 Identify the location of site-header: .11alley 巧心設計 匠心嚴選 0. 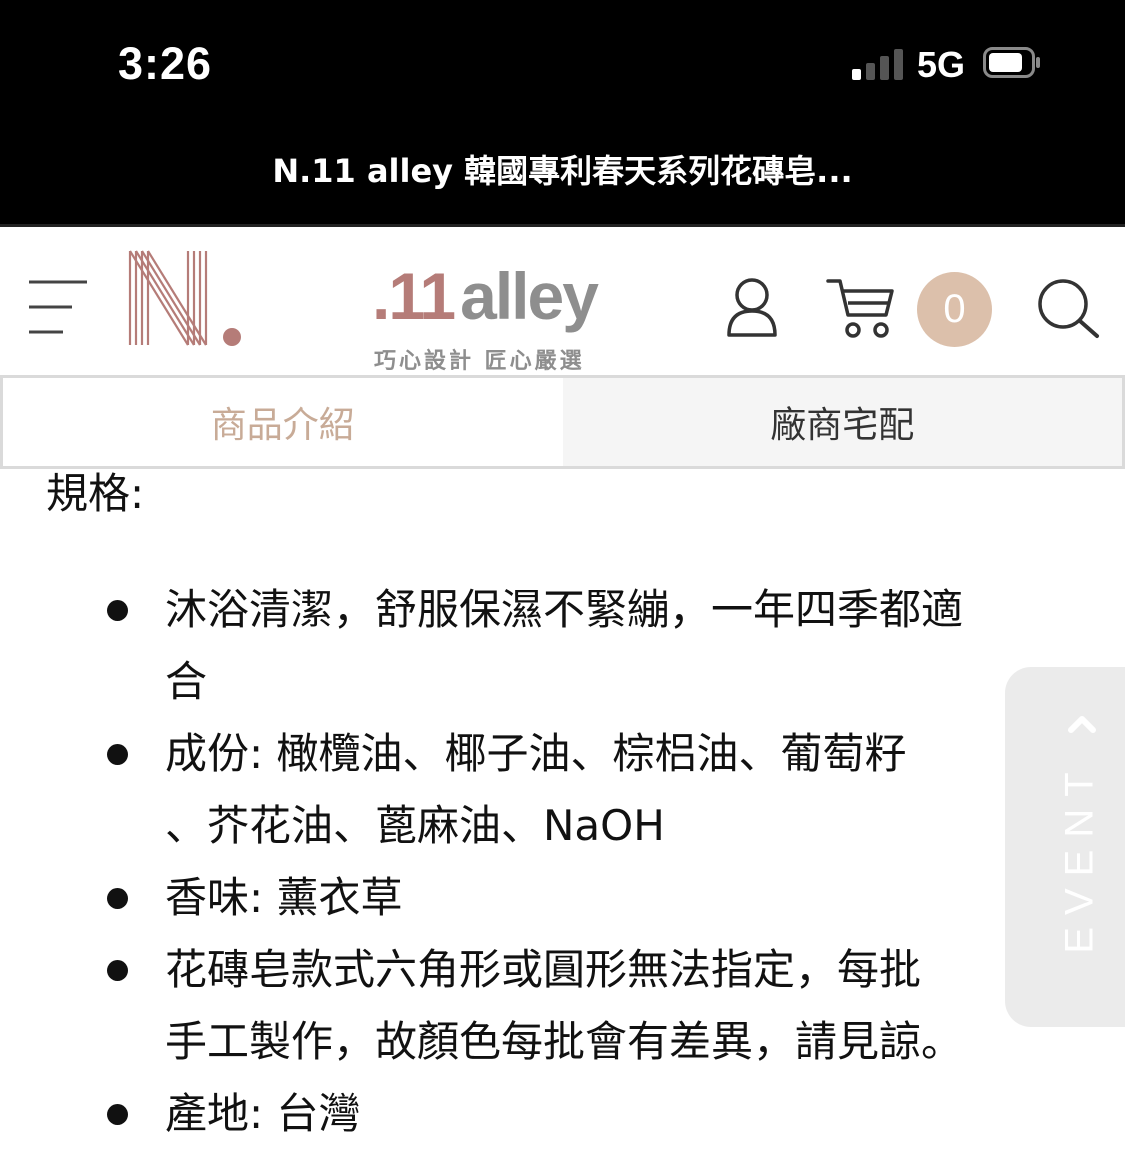
(562, 301).